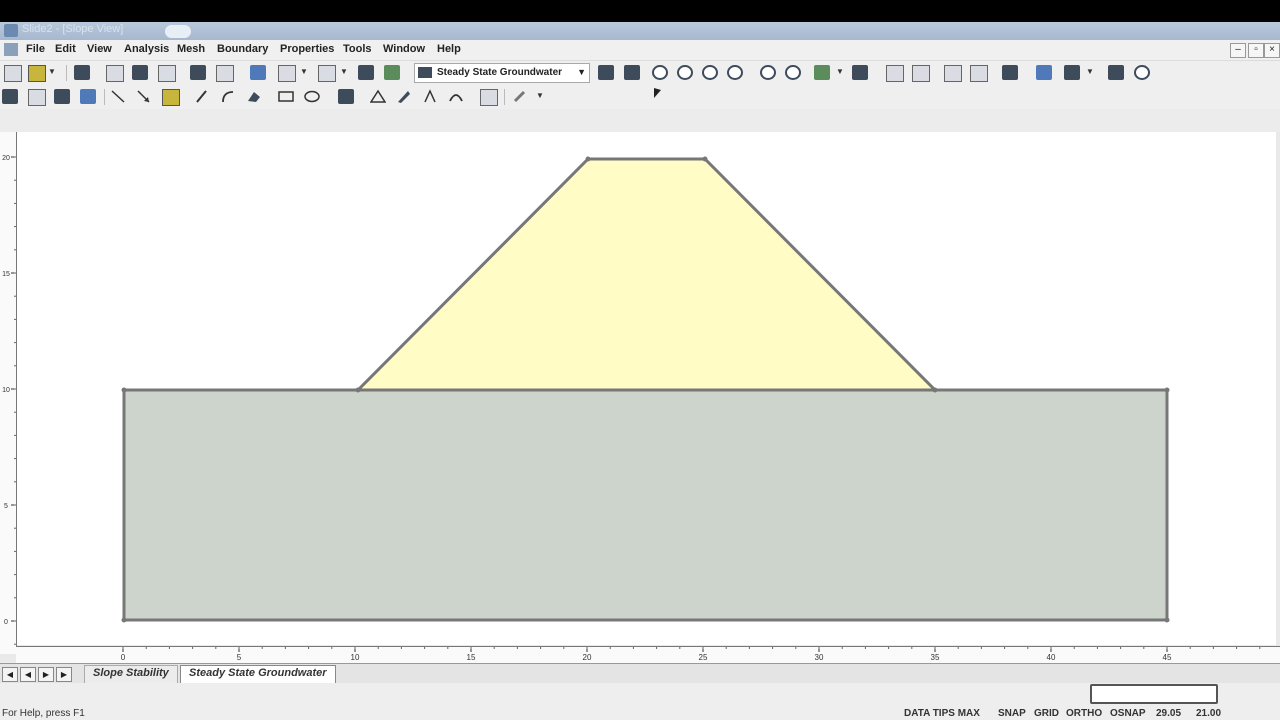 The width and height of the screenshot is (1280, 720). Describe the element at coordinates (198, 72) in the screenshot. I see `copy-icon` at that location.